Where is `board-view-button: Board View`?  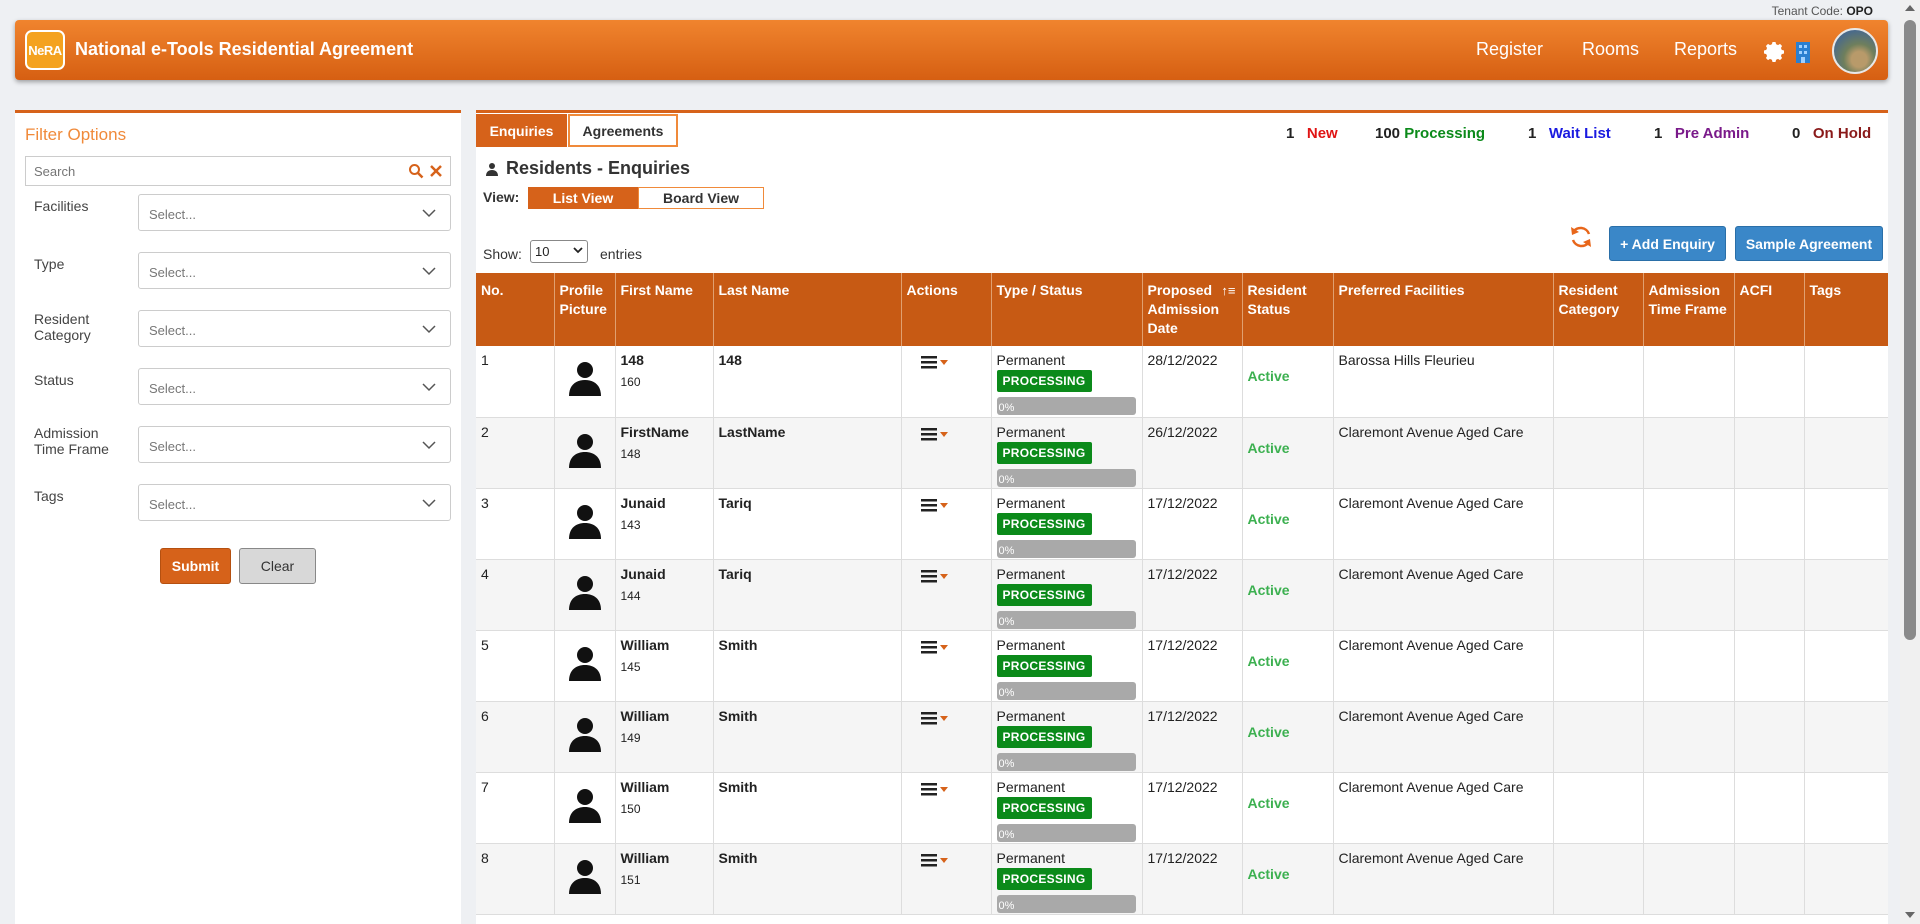 board-view-button: Board View is located at coordinates (701, 198).